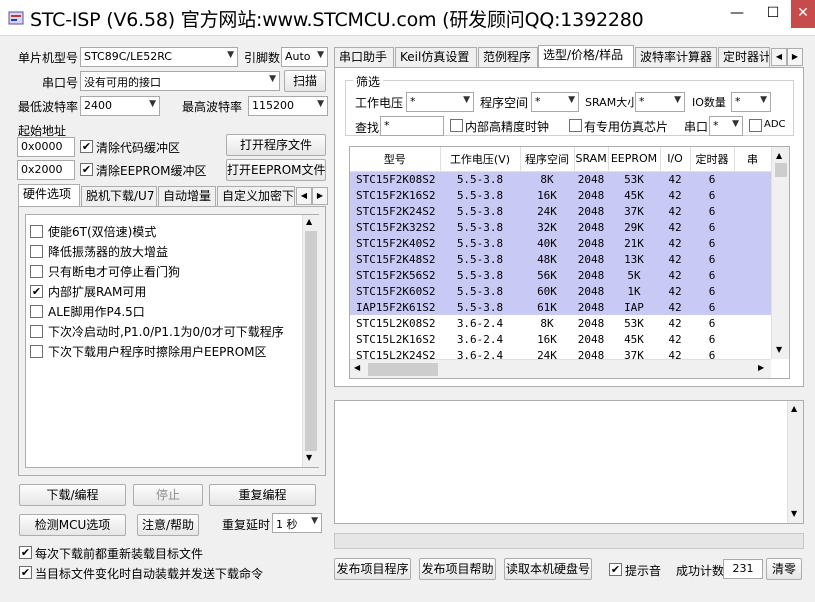 This screenshot has width=815, height=602. I want to click on pin-count-select: Auto ▼, so click(304, 57).